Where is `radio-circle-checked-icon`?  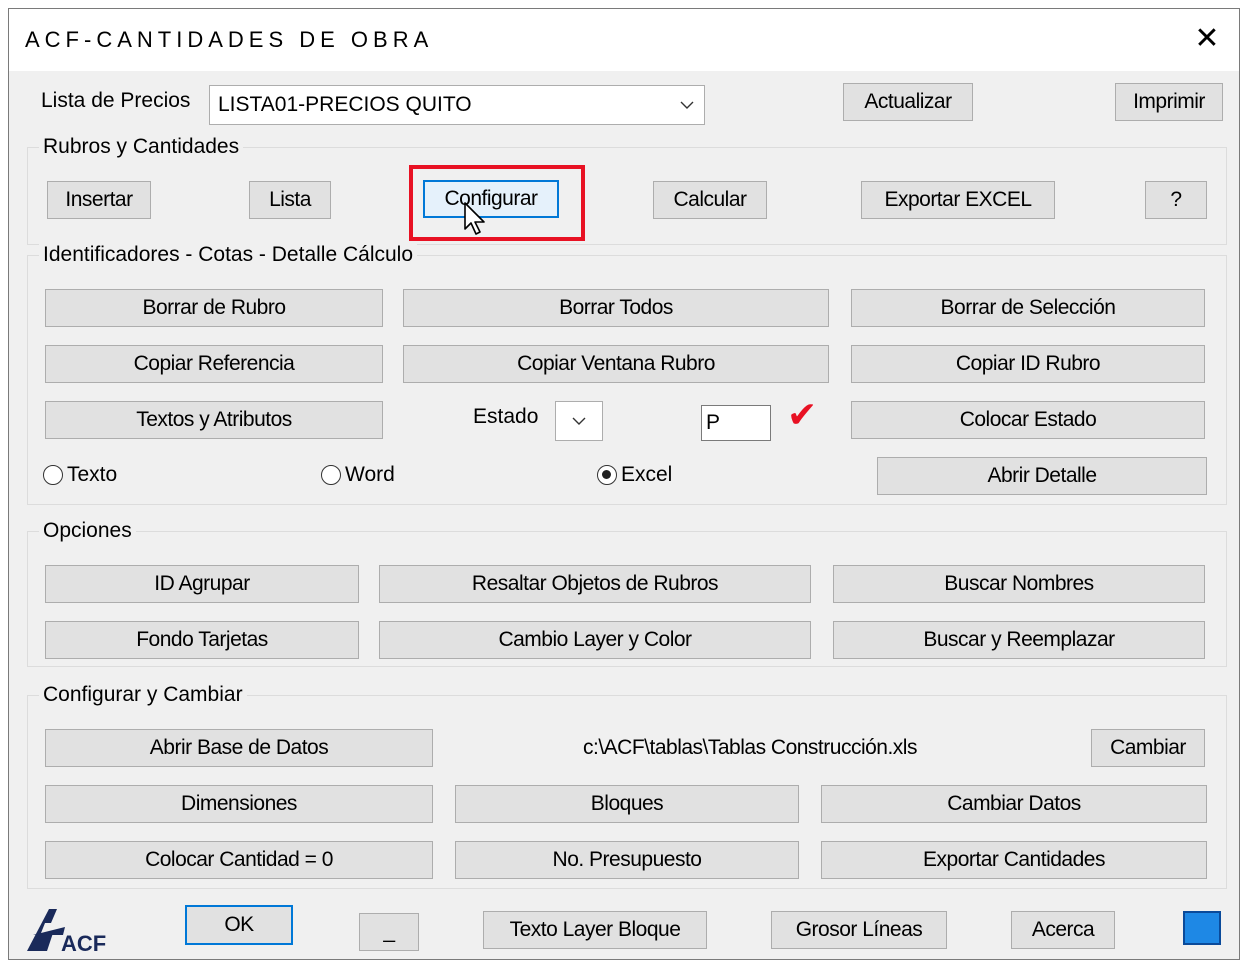
radio-circle-checked-icon is located at coordinates (607, 475).